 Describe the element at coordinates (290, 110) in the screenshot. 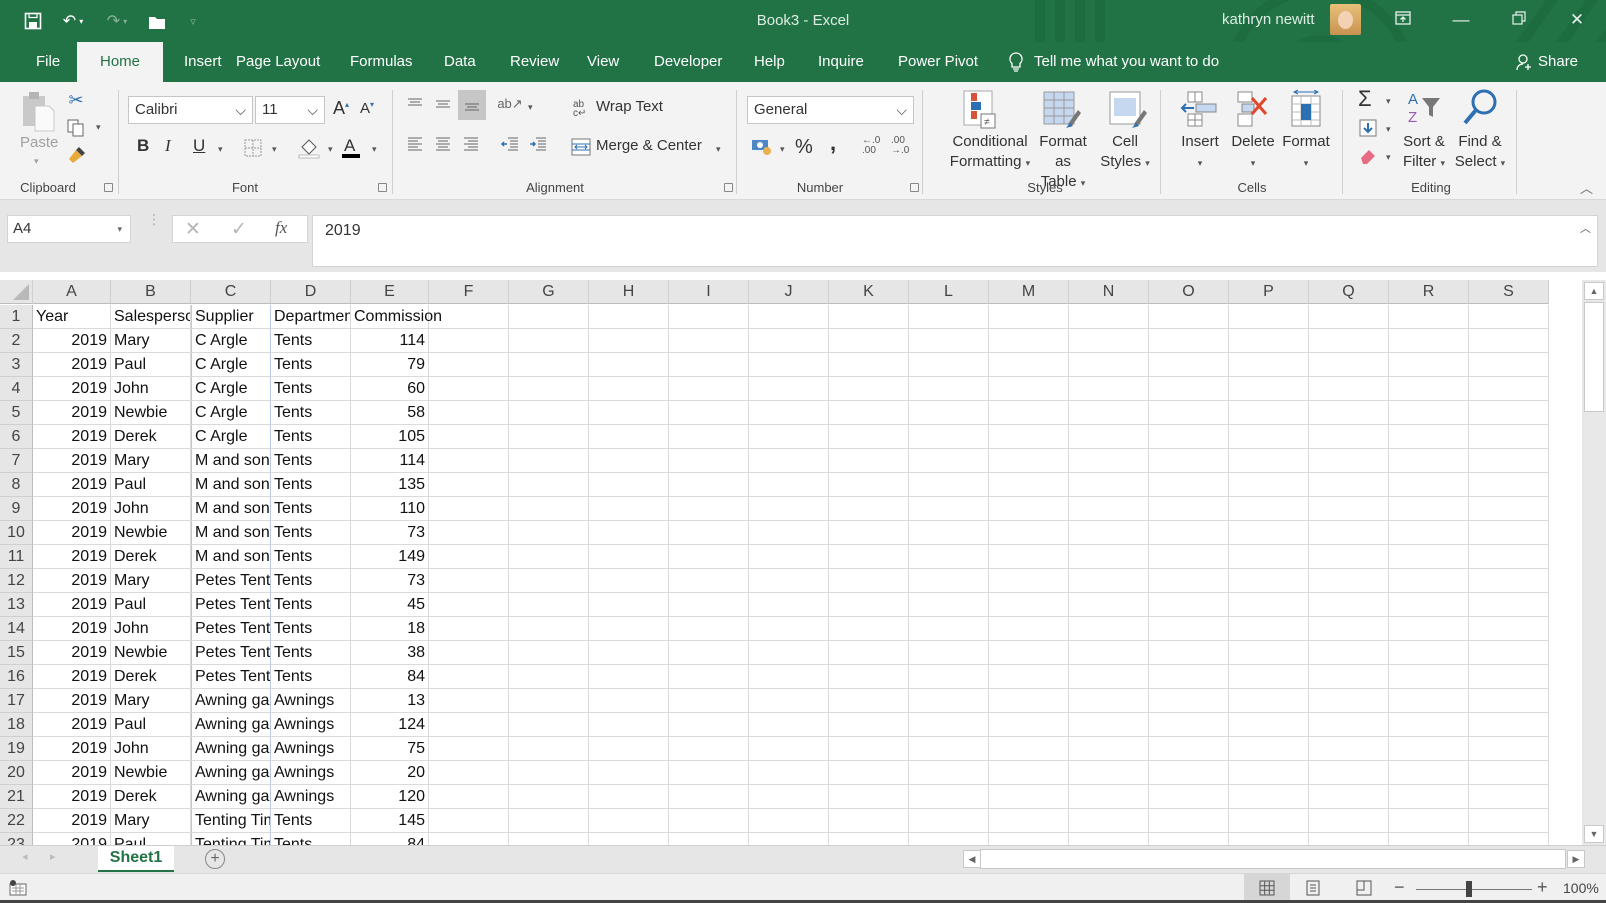

I see `font-size-select: 11 ⌵` at that location.